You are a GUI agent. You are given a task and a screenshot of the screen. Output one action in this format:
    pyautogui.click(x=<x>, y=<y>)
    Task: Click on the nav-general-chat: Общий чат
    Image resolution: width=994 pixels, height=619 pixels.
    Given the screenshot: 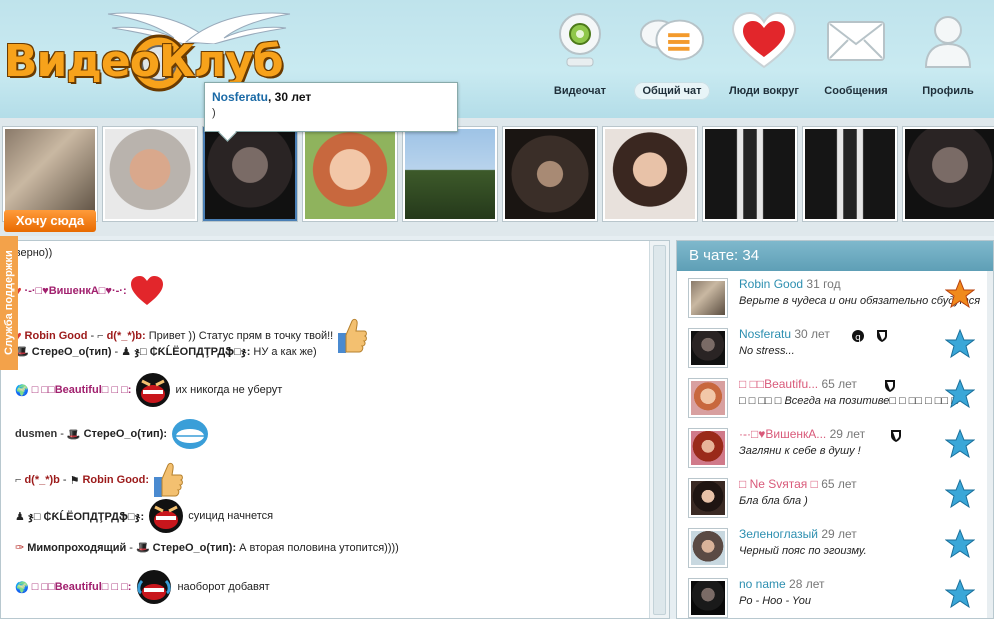 What is the action you would take?
    pyautogui.click(x=672, y=58)
    